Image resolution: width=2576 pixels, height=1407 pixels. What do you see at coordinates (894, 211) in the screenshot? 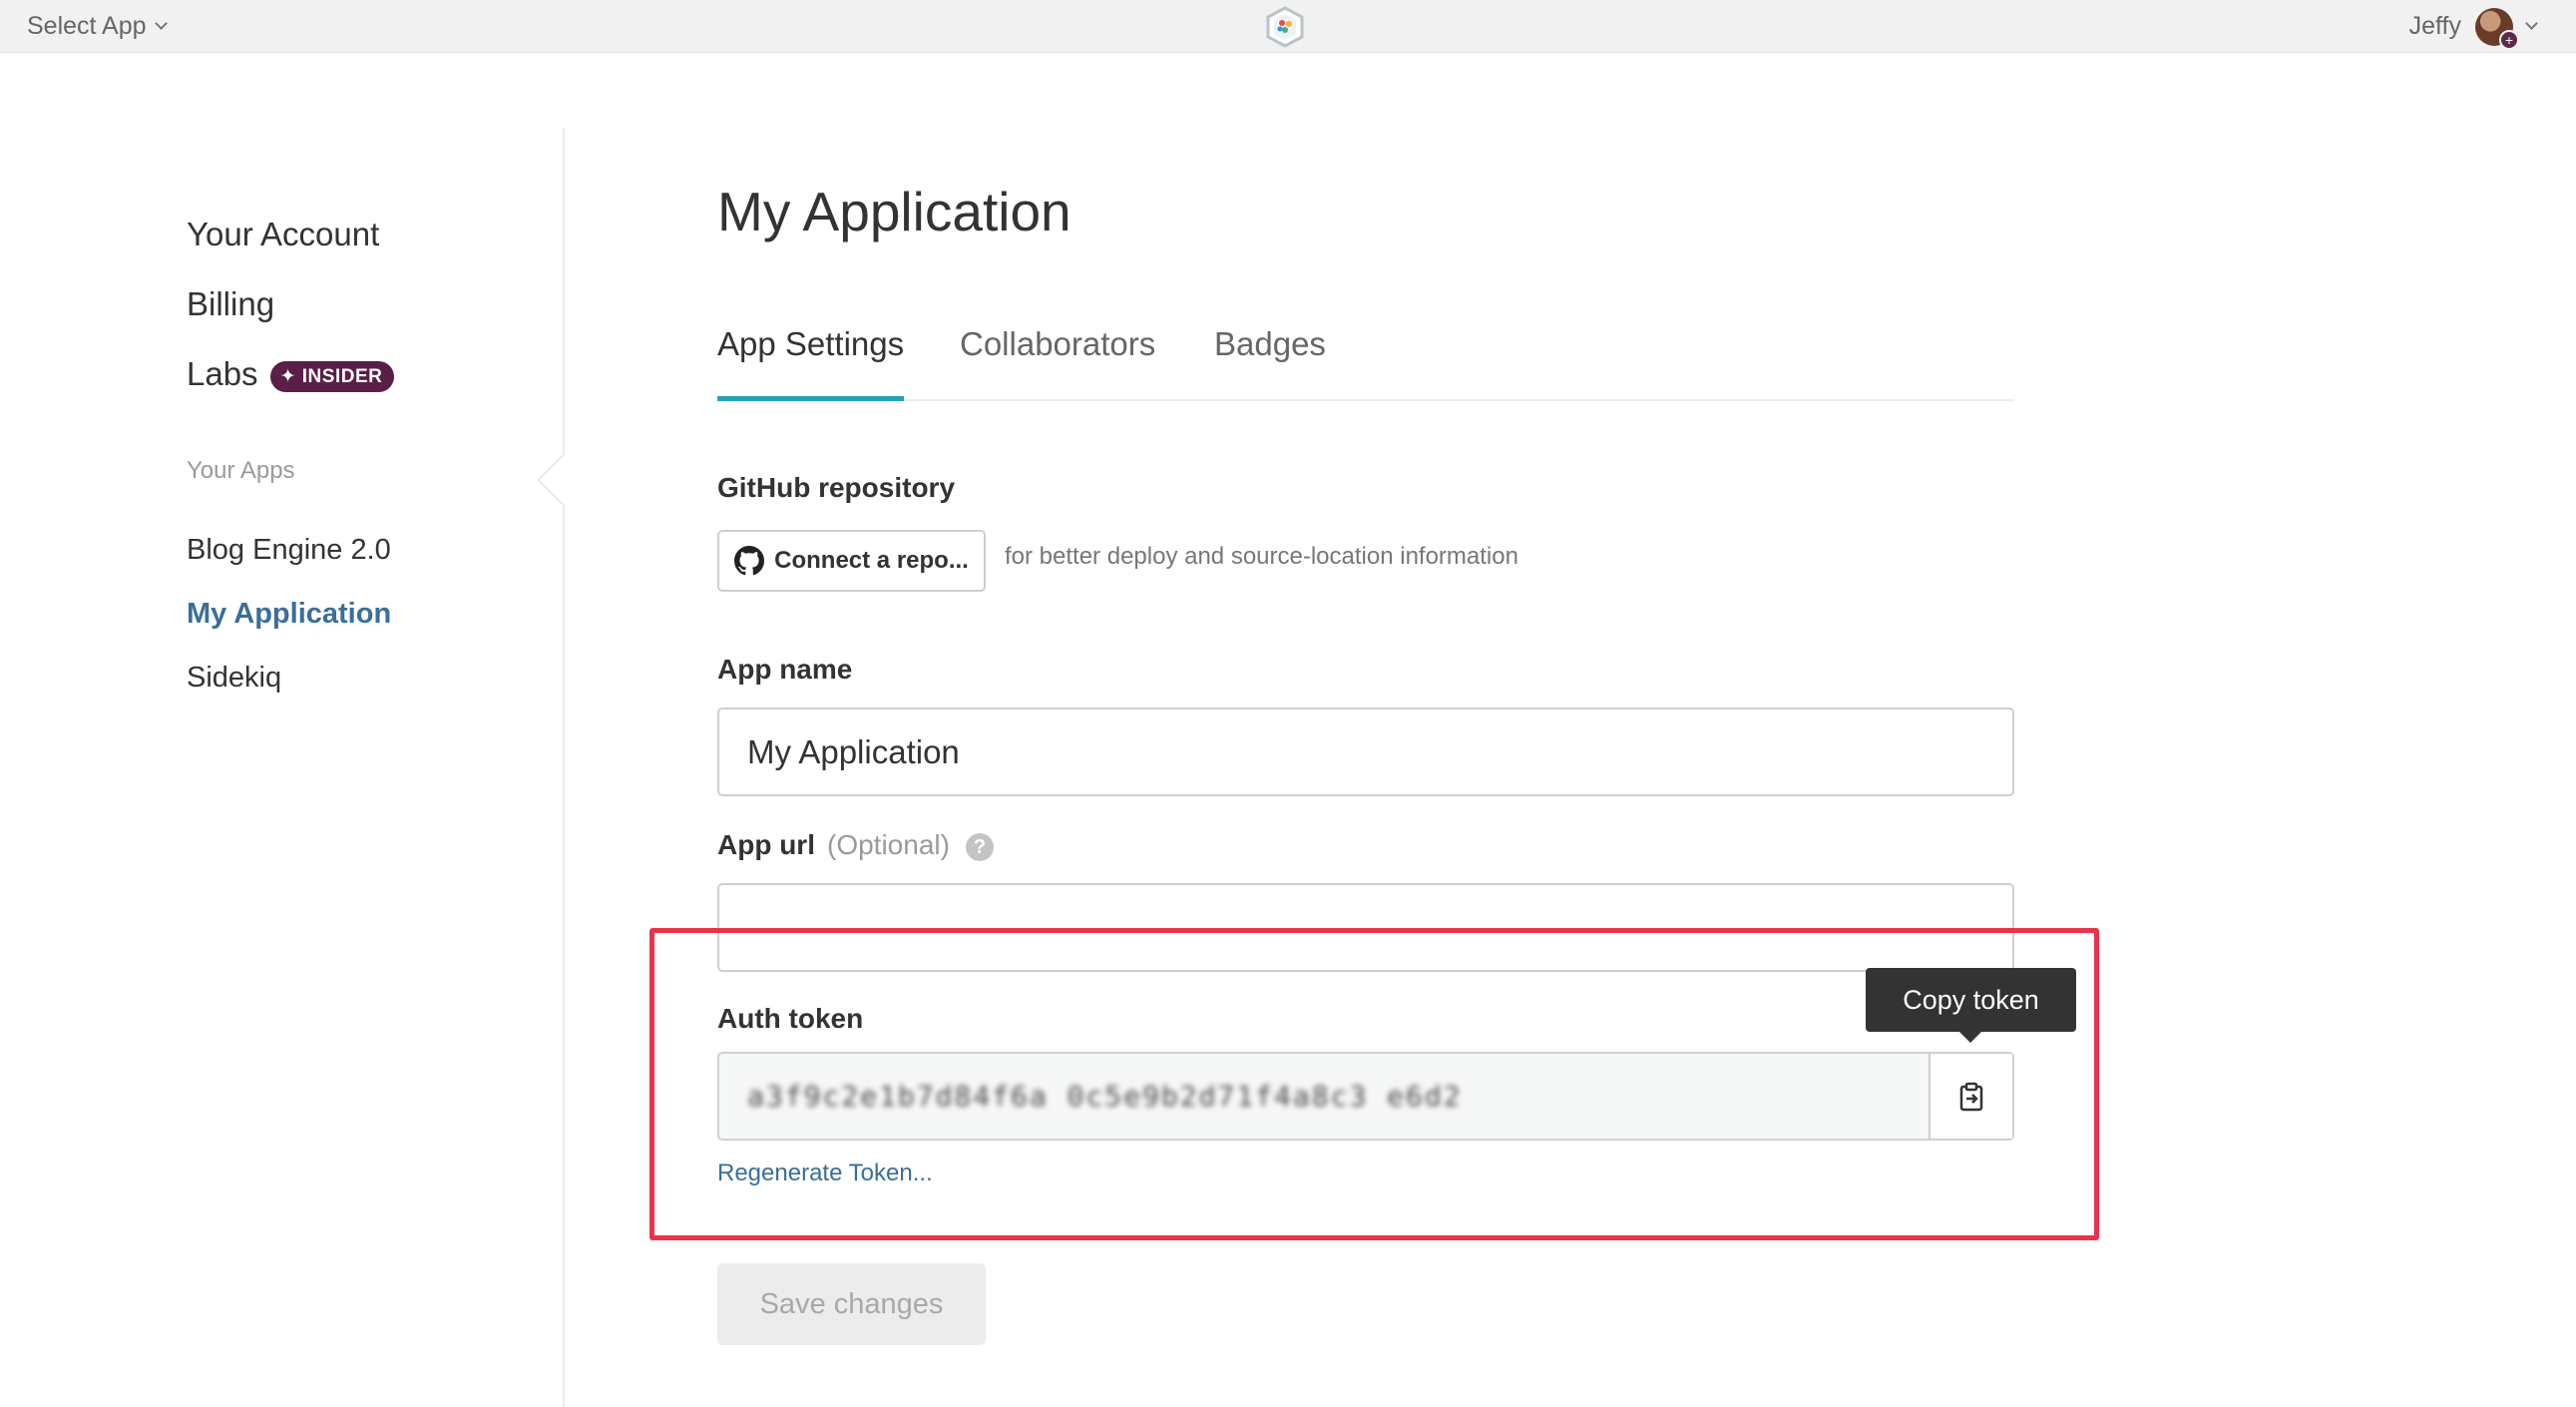
I see `page-title: My Application` at bounding box center [894, 211].